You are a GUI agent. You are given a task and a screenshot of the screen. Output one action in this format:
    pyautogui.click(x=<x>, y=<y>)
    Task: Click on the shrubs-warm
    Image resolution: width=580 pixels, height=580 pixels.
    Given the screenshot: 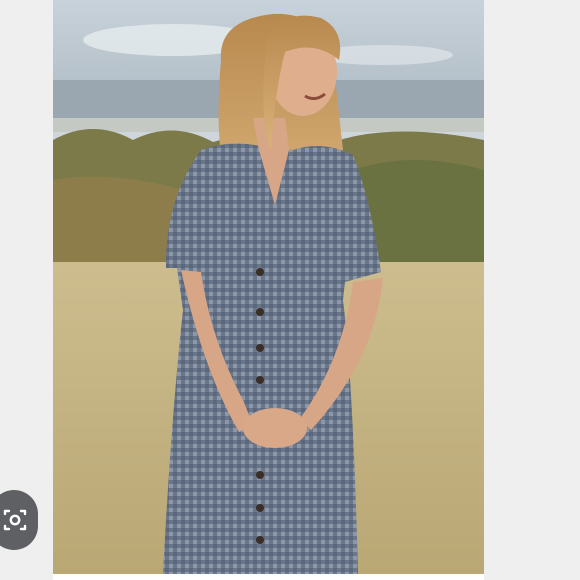 What is the action you would take?
    pyautogui.click(x=118, y=223)
    